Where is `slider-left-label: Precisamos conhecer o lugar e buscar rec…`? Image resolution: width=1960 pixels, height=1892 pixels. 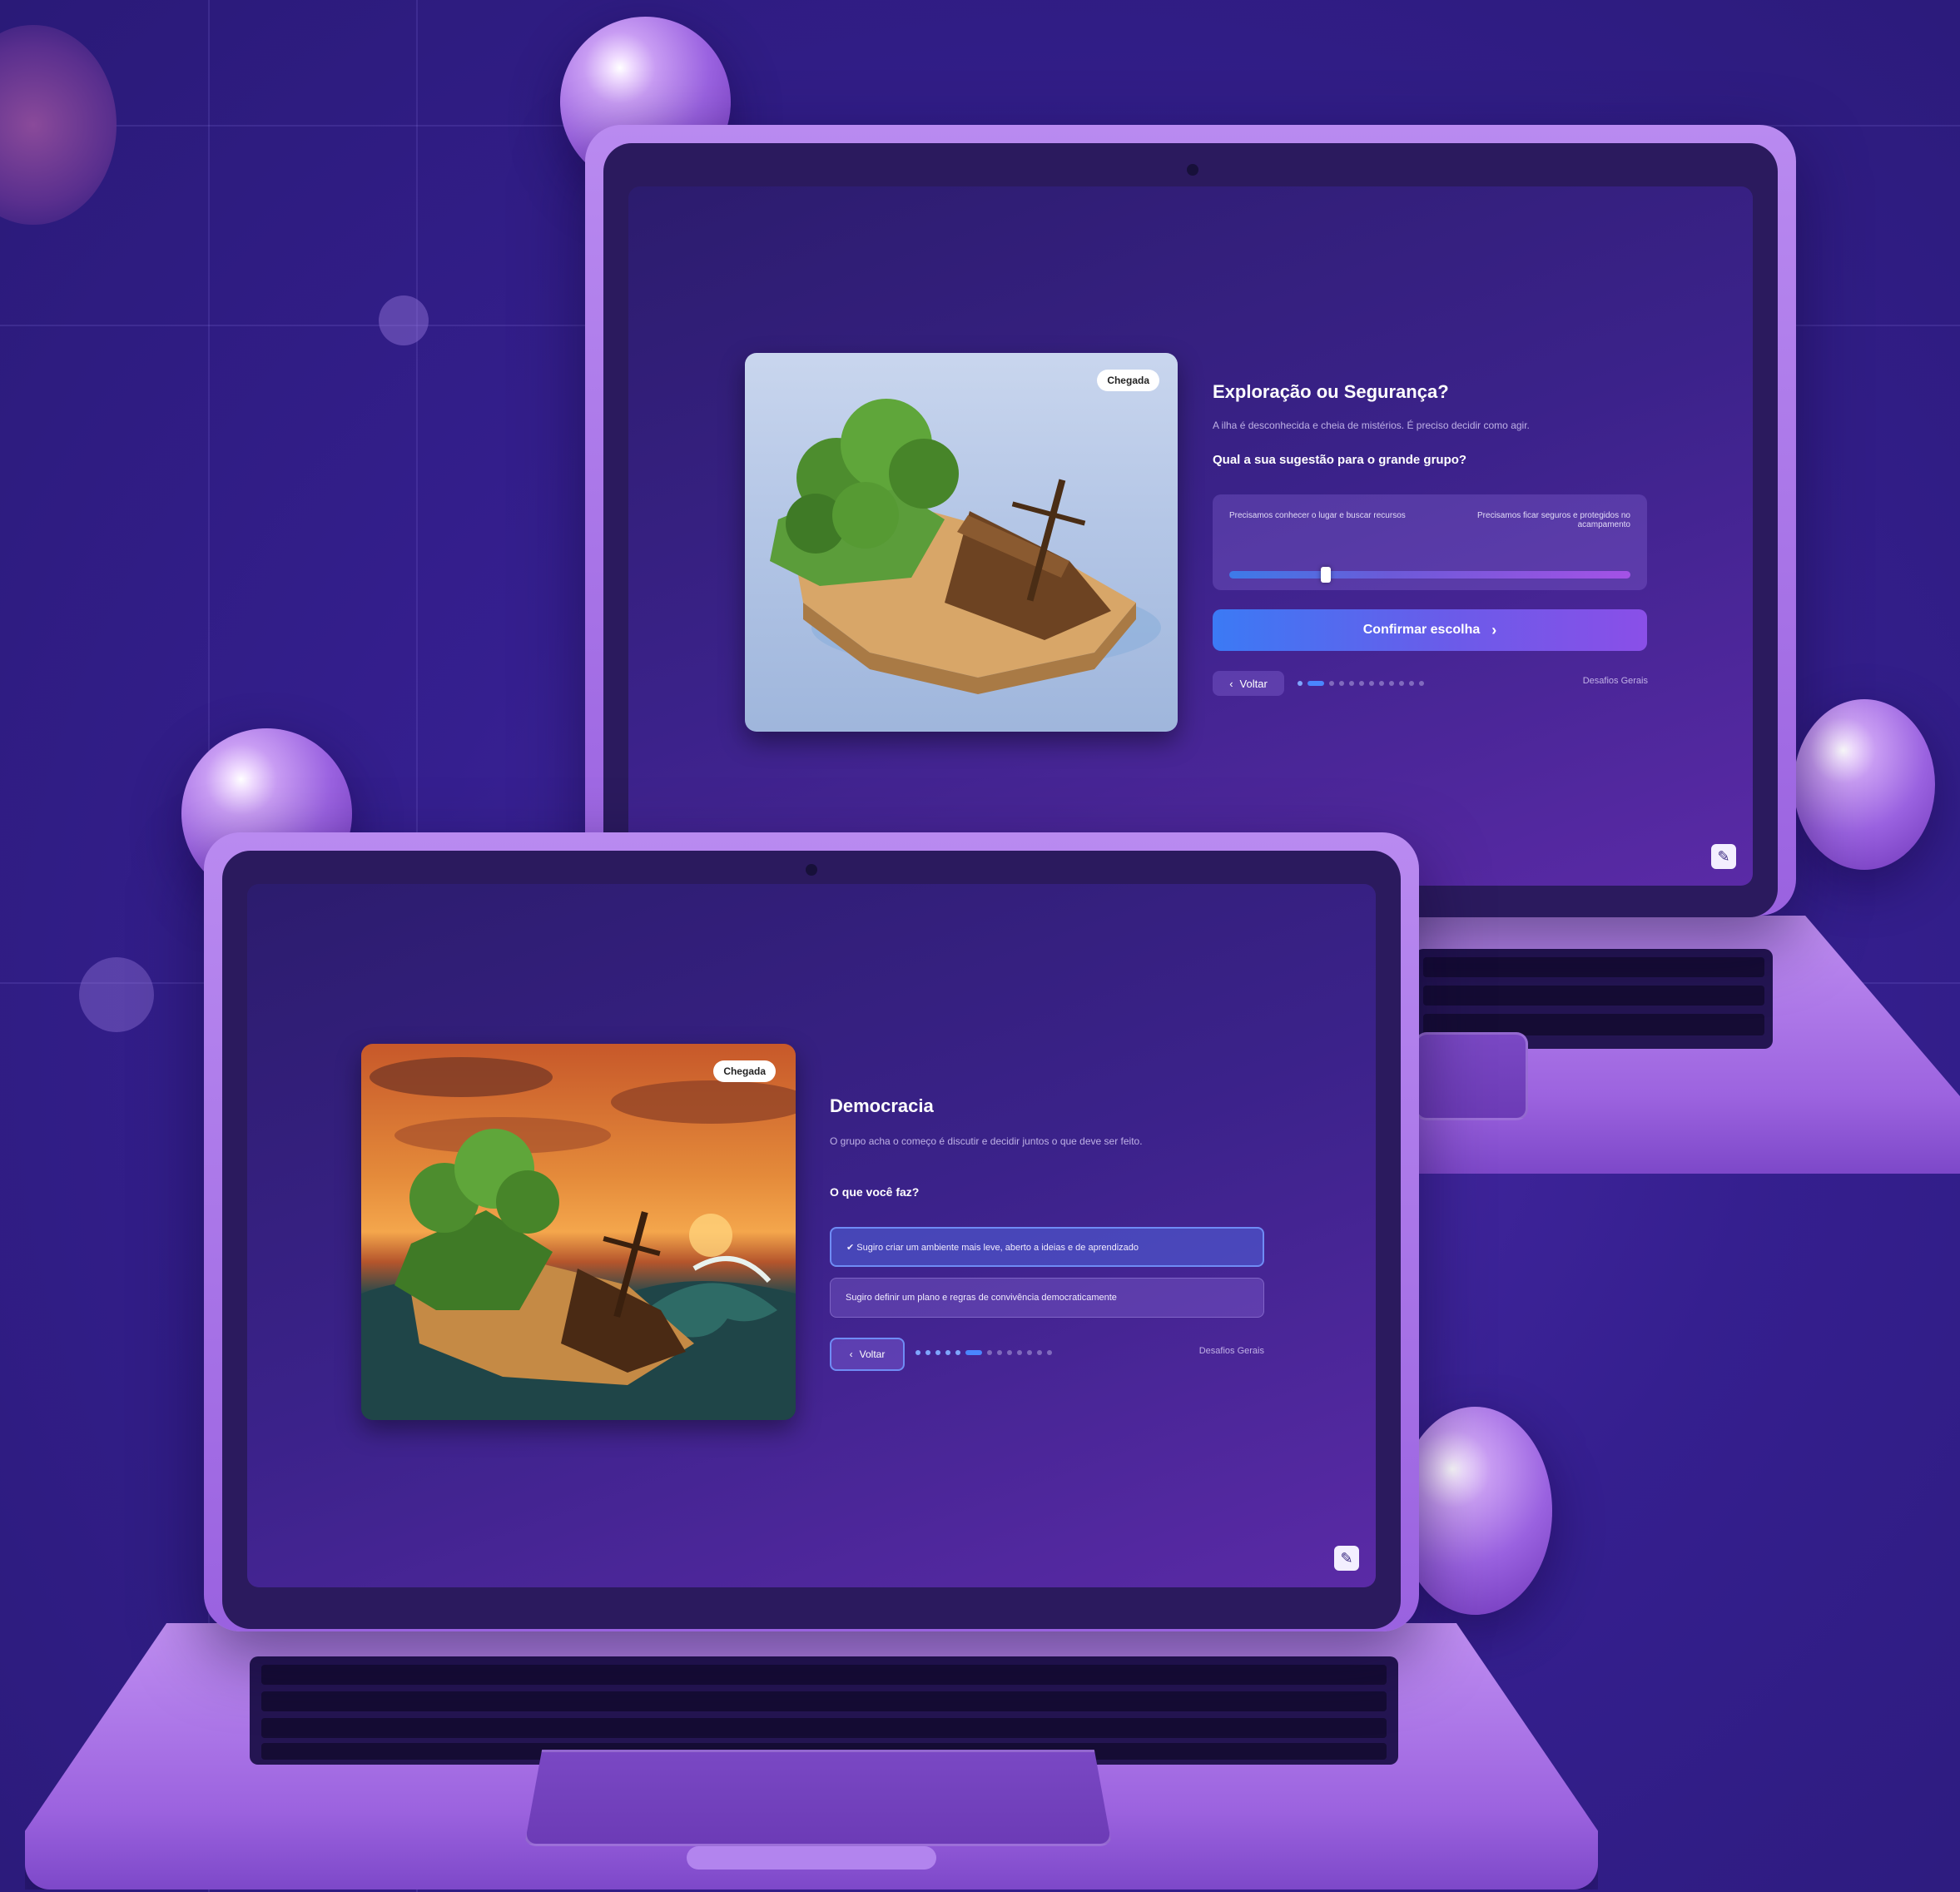
slider-left-label: Precisamos conhecer o lugar e buscar rec… is located at coordinates (1317, 515).